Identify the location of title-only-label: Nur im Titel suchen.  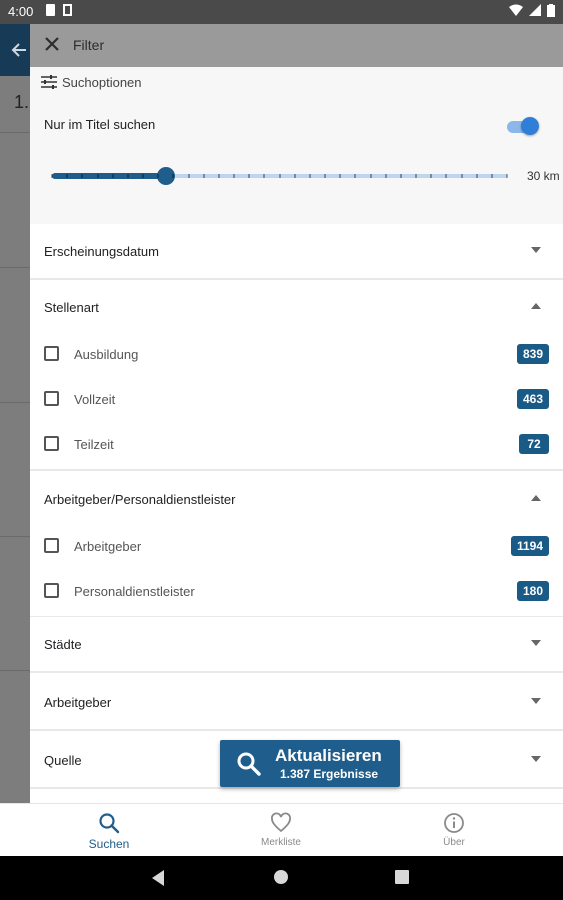
(100, 124).